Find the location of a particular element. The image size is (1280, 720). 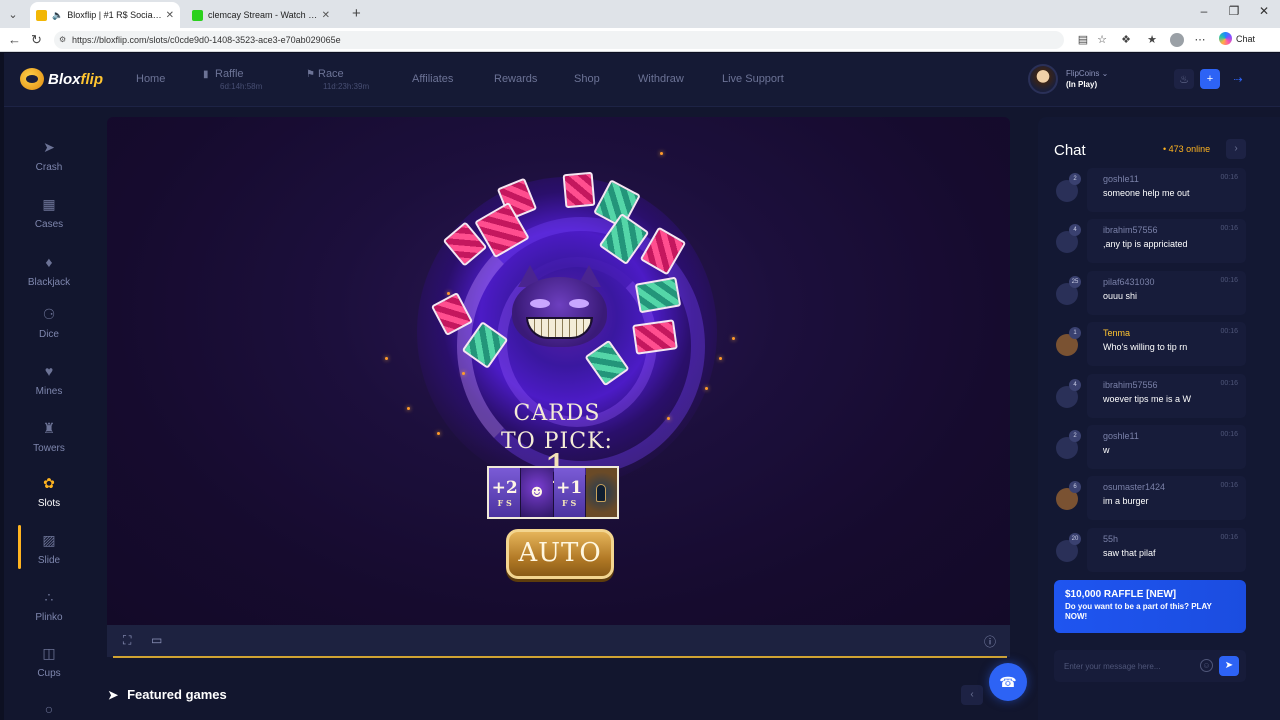

reader-mode-icon: ▤ is located at coordinates (1083, 39).